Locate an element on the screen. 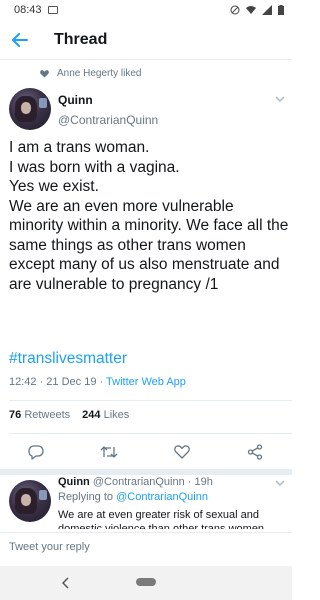 The width and height of the screenshot is (320, 600). reply-header: Quinn @ContrarianQuinn · 19h is located at coordinates (135, 482).